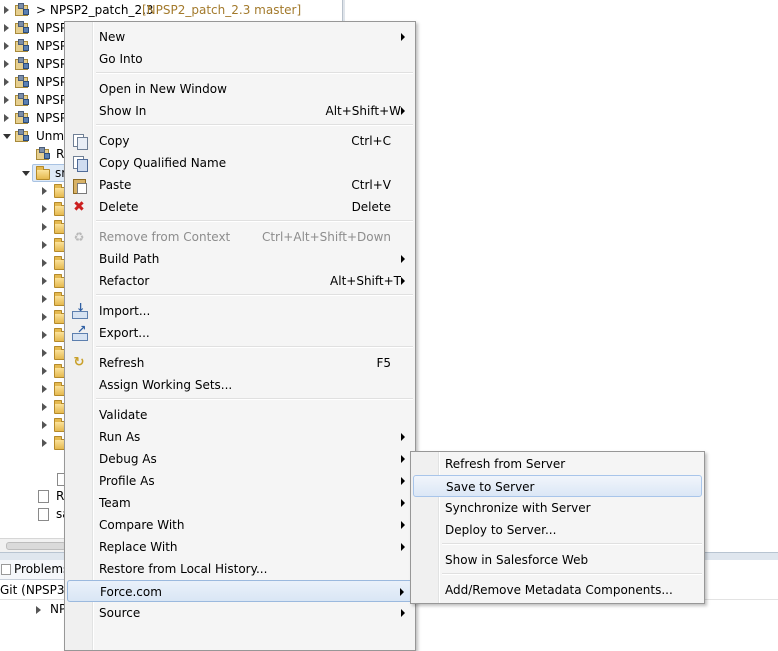  Describe the element at coordinates (240, 481) in the screenshot. I see `menu-item-profile-as: Profile As` at that location.